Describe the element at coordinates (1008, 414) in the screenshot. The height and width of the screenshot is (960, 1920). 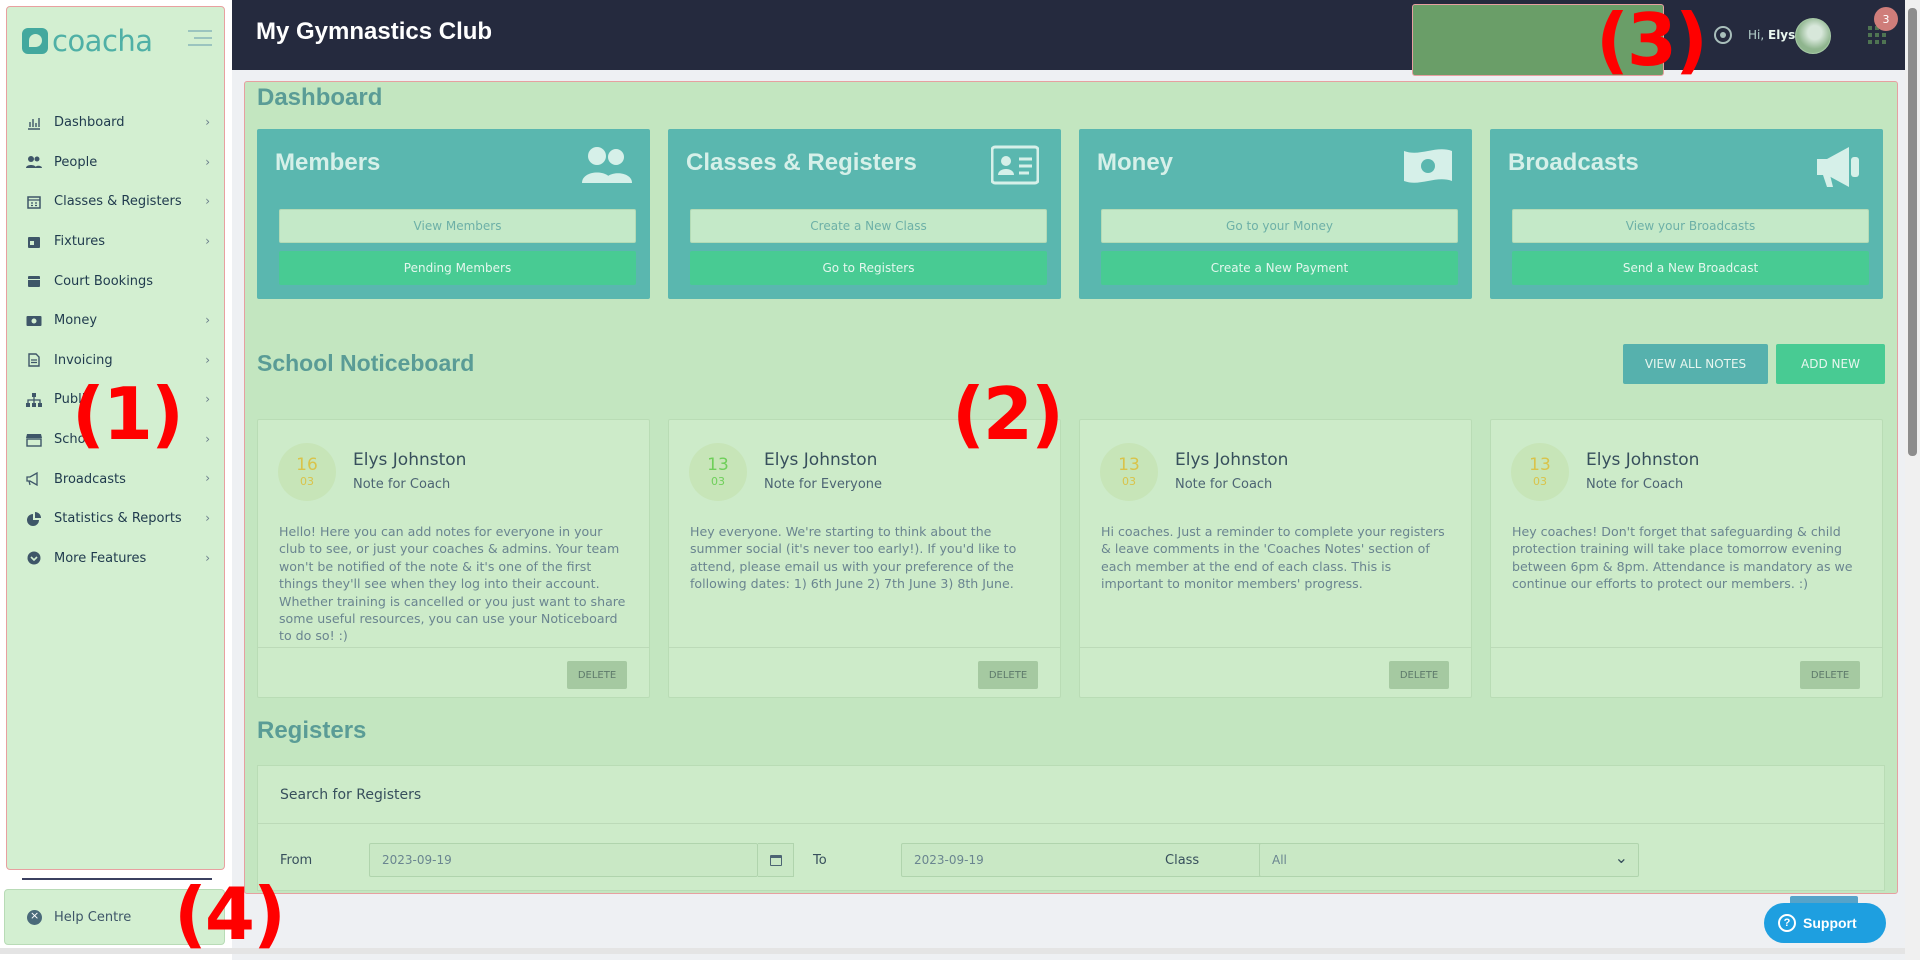
I see `annotation-marker-2: (2)` at that location.